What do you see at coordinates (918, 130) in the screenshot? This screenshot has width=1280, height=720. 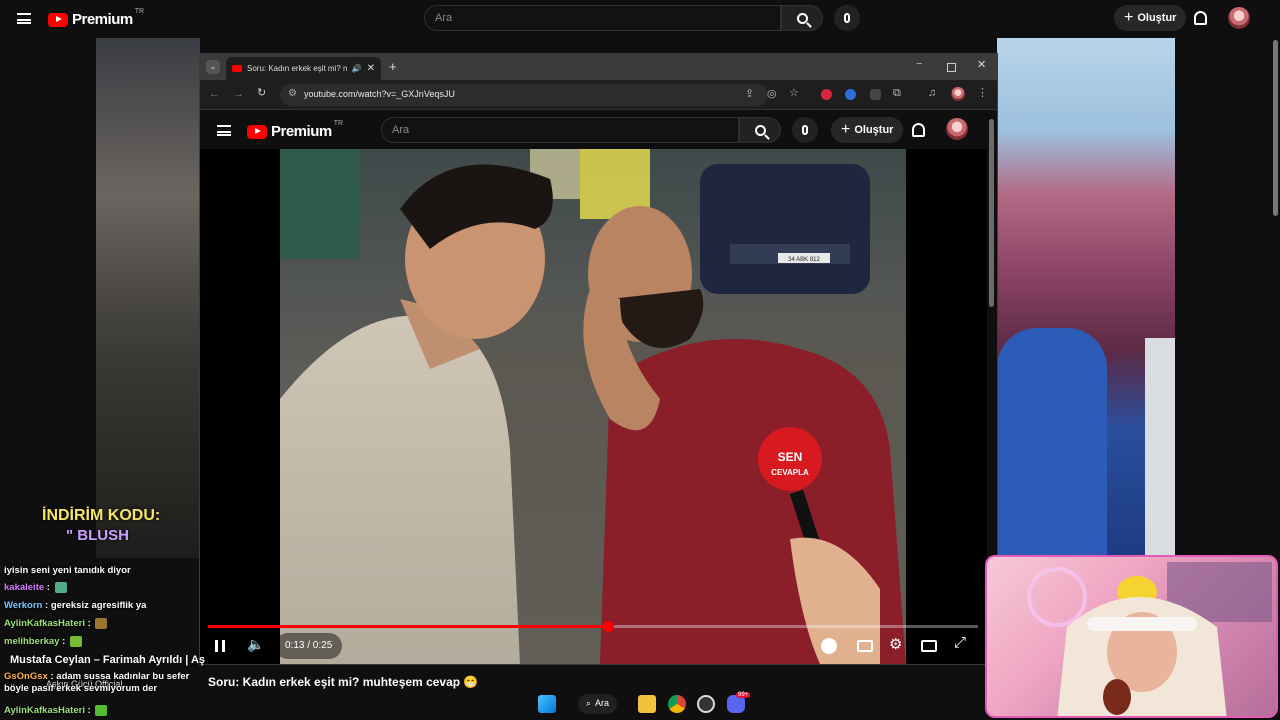 I see `inner-notifications-bell-icon` at bounding box center [918, 130].